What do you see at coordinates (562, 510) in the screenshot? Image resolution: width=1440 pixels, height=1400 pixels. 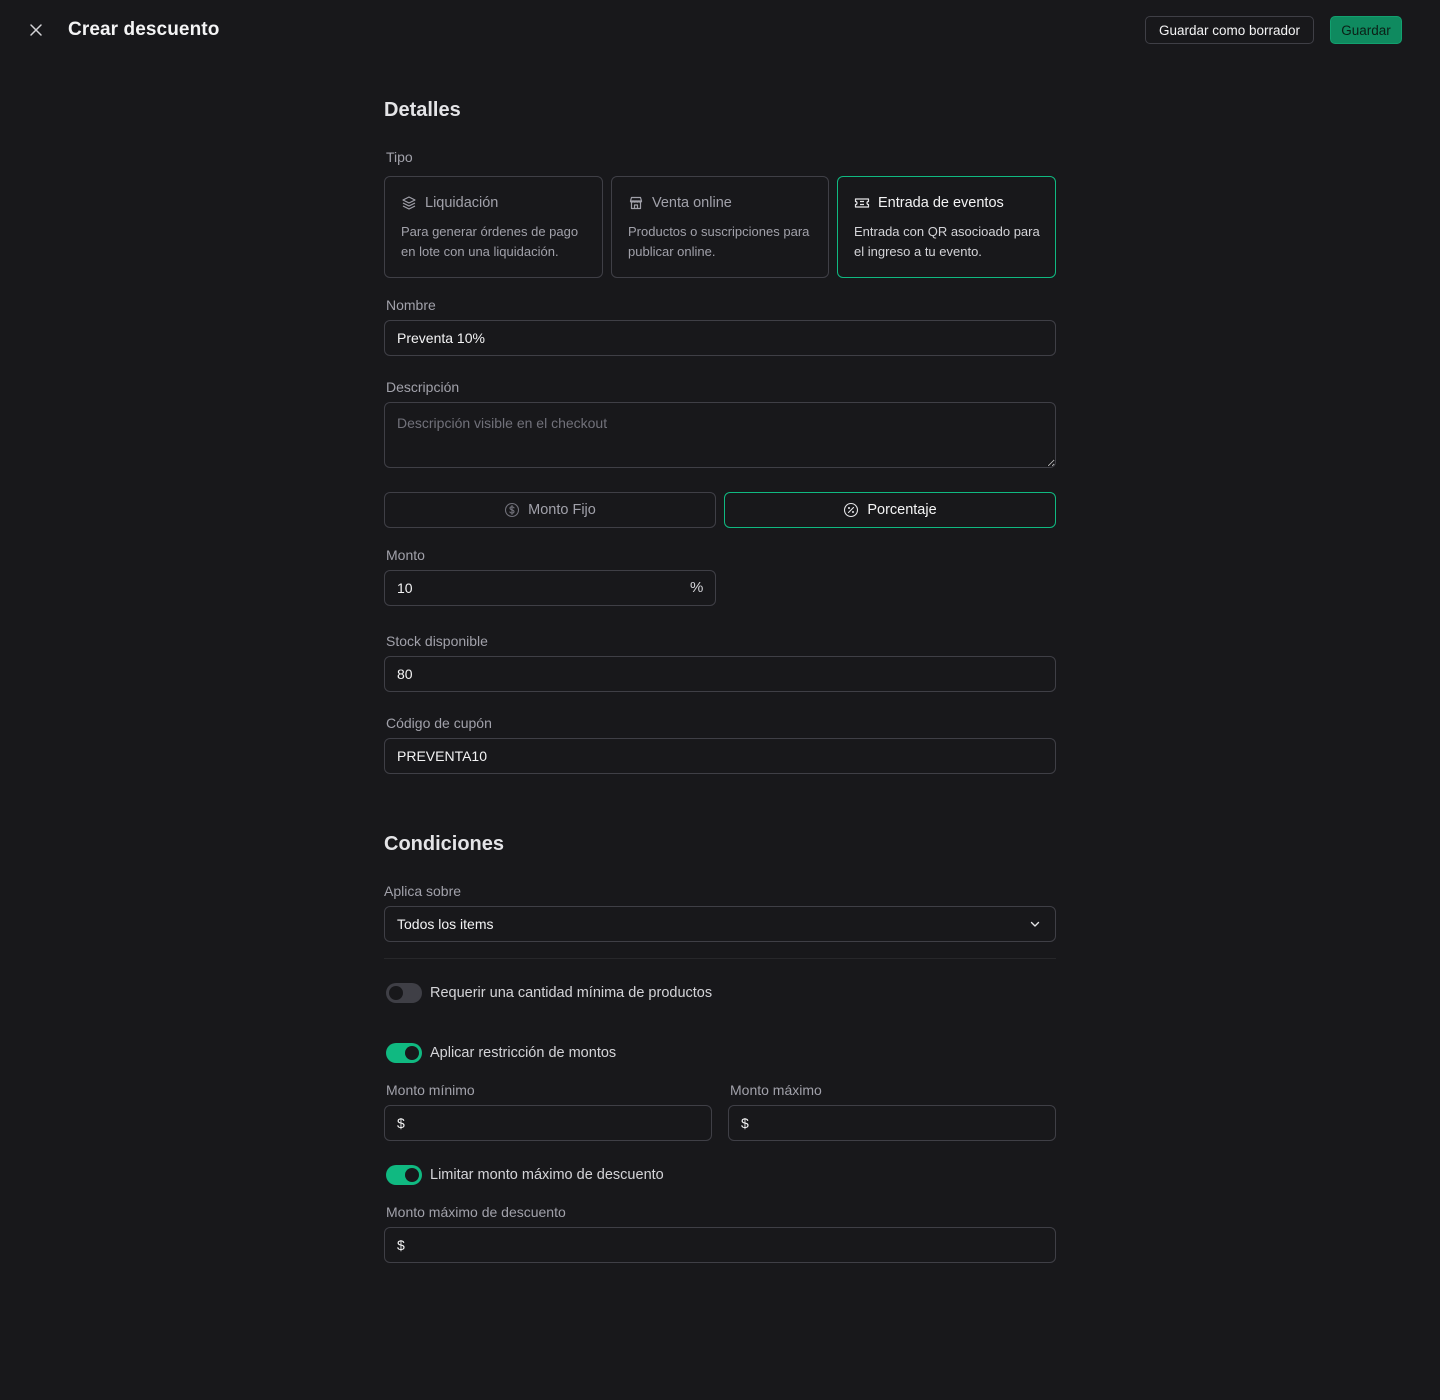 I see `discount-mode-label: Monto Fijo` at bounding box center [562, 510].